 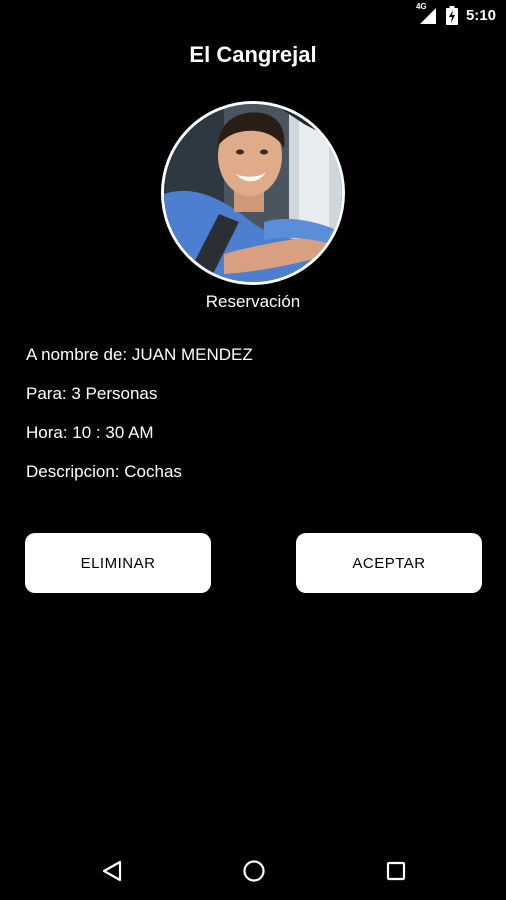 I want to click on avatar, so click(x=253, y=193).